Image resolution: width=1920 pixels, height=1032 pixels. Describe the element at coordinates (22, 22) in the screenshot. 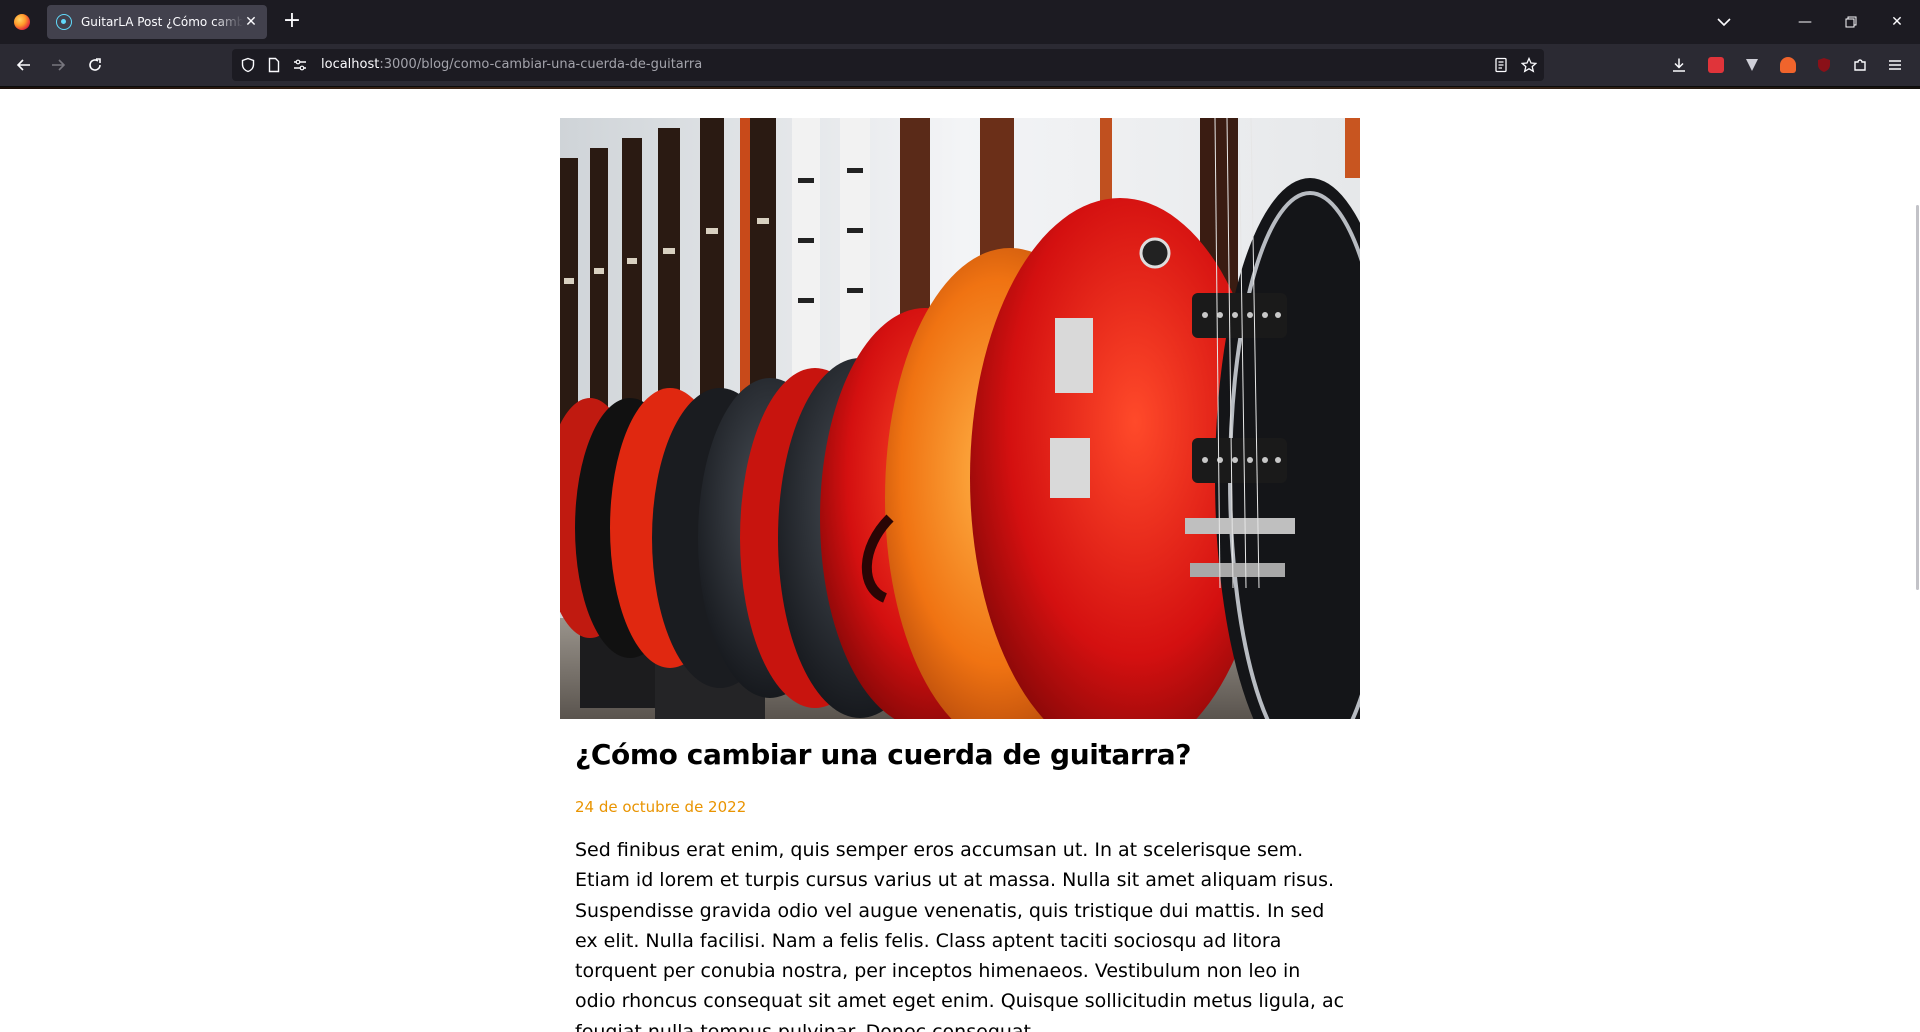

I see `firefox-icon` at that location.